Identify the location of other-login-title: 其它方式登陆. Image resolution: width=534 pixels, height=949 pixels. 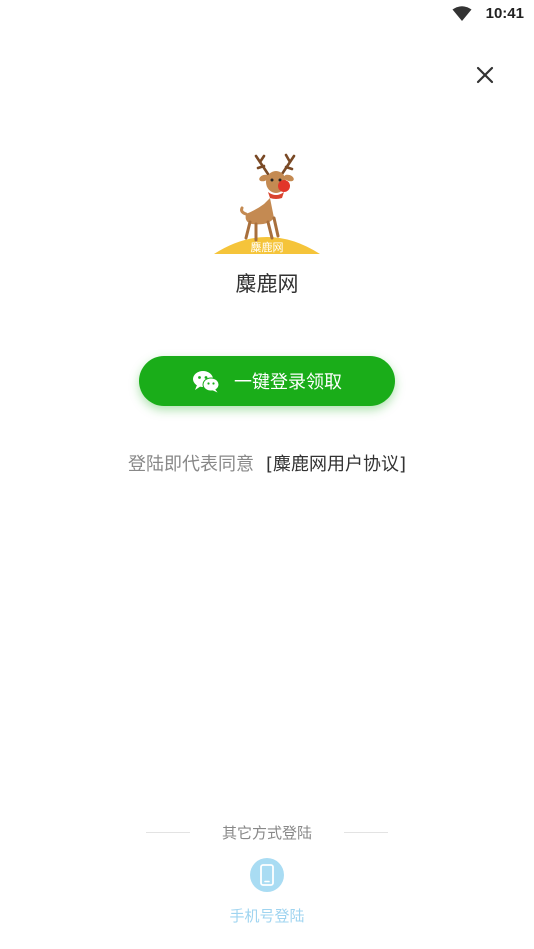
(266, 833).